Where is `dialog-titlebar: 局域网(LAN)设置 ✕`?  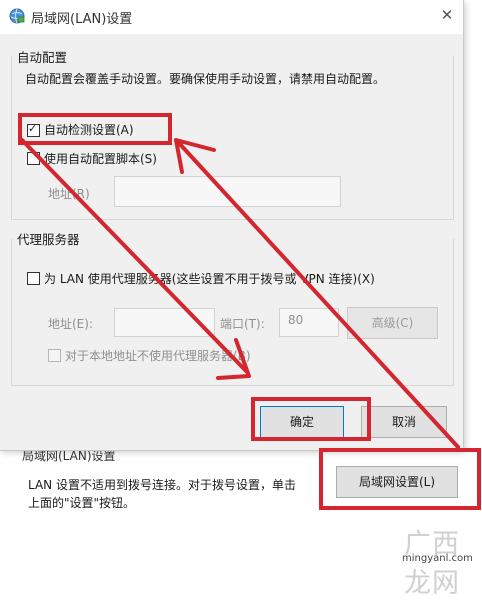
dialog-titlebar: 局域网(LAN)设置 ✕ is located at coordinates (231, 17).